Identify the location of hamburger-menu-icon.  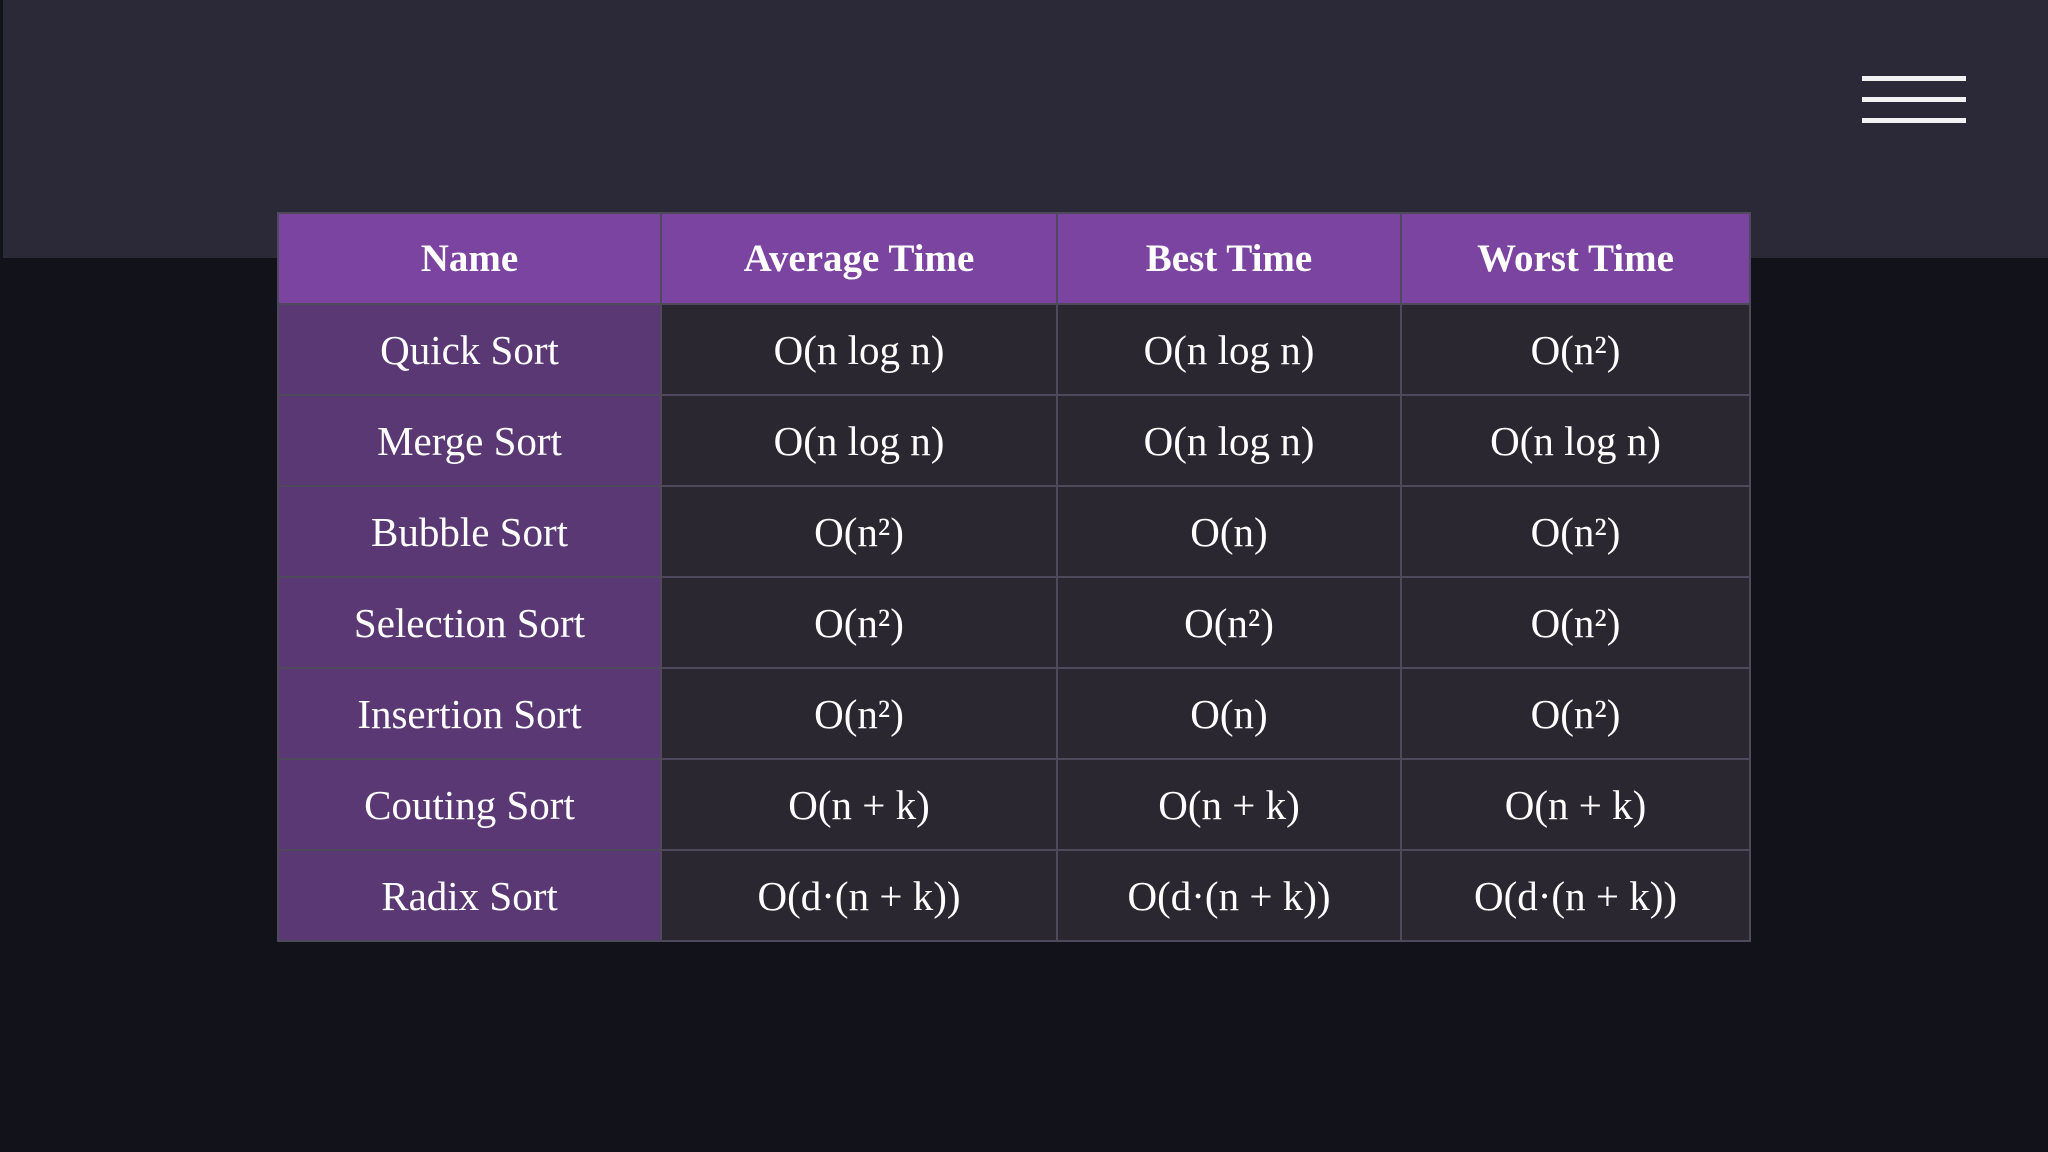
(1914, 100).